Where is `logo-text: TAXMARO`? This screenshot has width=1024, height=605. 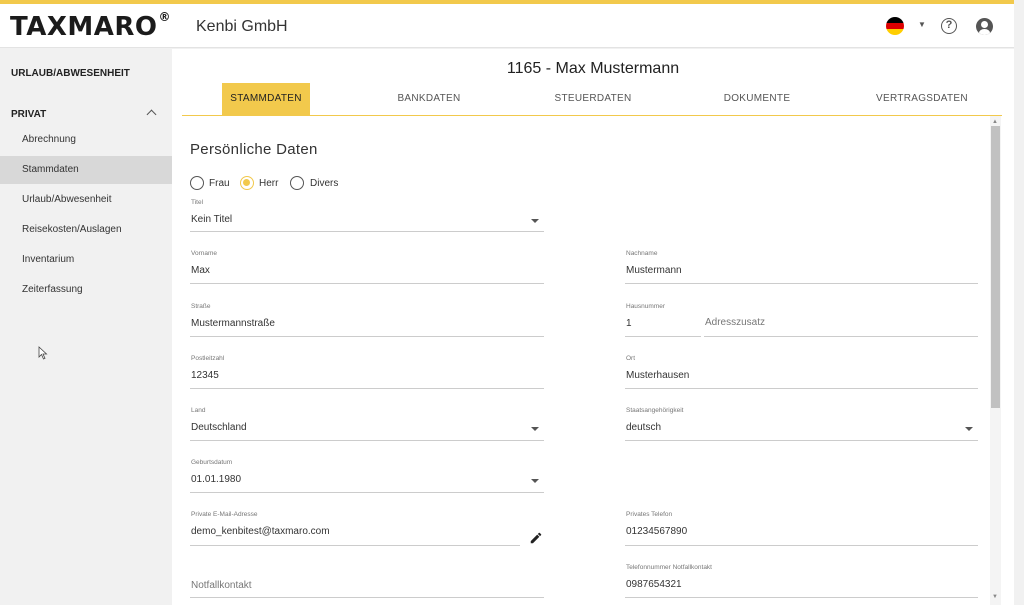 logo-text: TAXMARO is located at coordinates (84, 27).